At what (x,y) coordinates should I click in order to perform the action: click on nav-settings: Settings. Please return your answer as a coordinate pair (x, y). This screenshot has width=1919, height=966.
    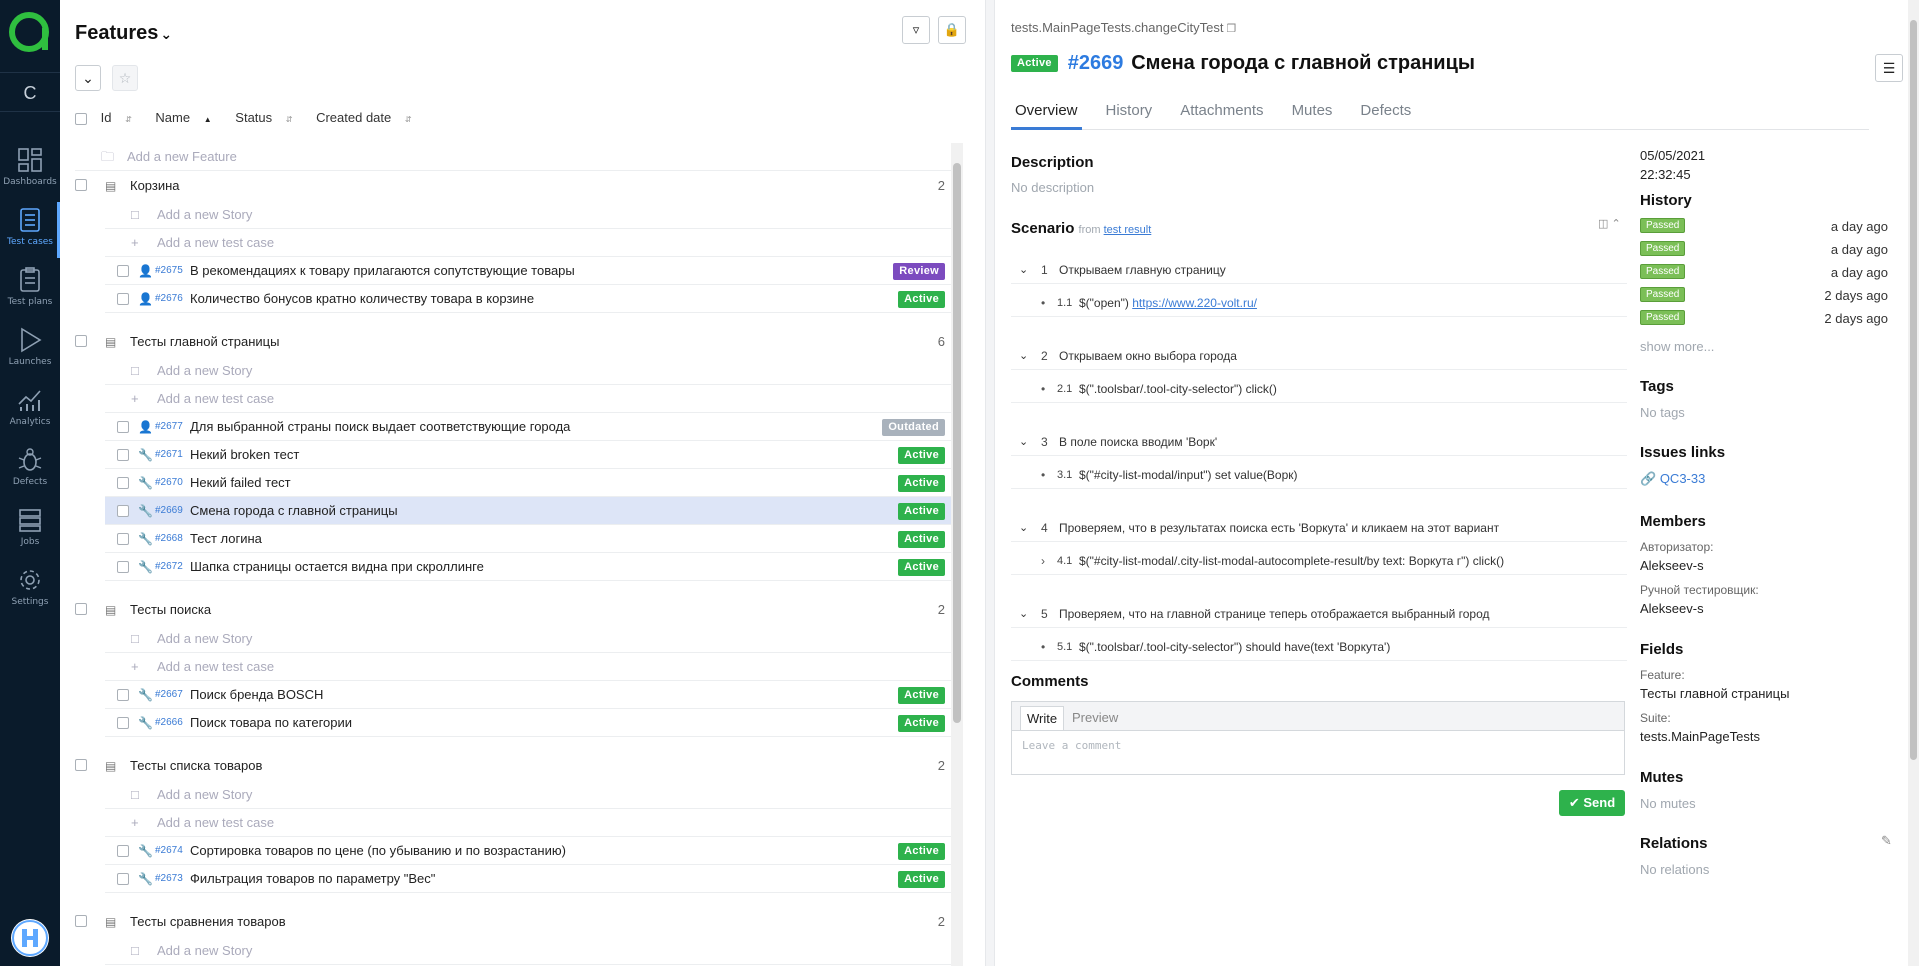
    Looking at the image, I should click on (30, 590).